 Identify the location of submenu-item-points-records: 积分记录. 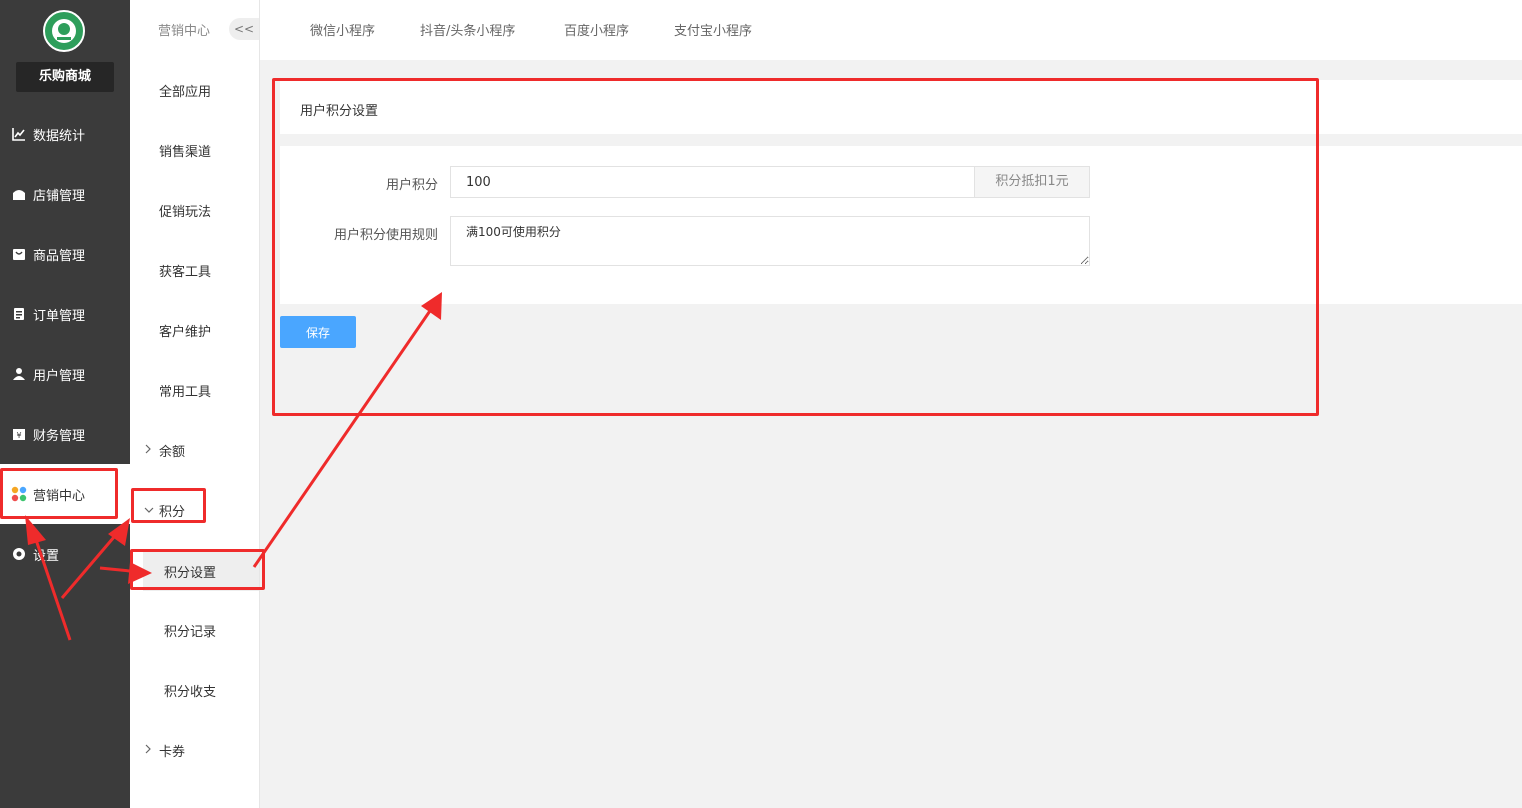
(194, 630).